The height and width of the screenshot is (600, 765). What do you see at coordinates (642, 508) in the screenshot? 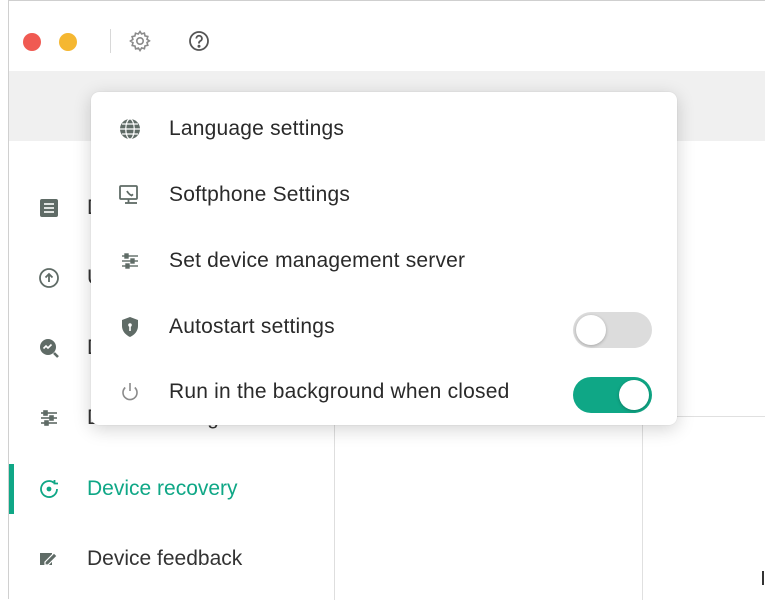
I see `content-divider-vertical` at bounding box center [642, 508].